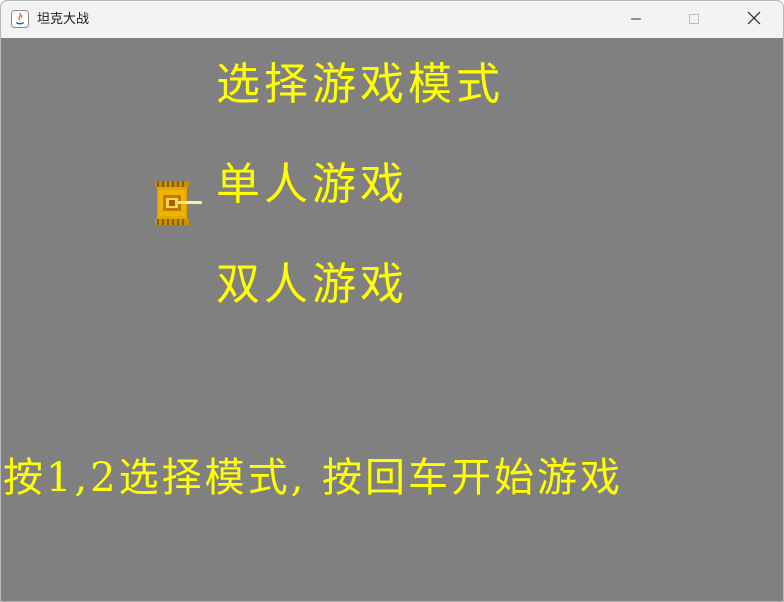 The height and width of the screenshot is (602, 784). I want to click on title-bar: 坦克大战, so click(392, 19).